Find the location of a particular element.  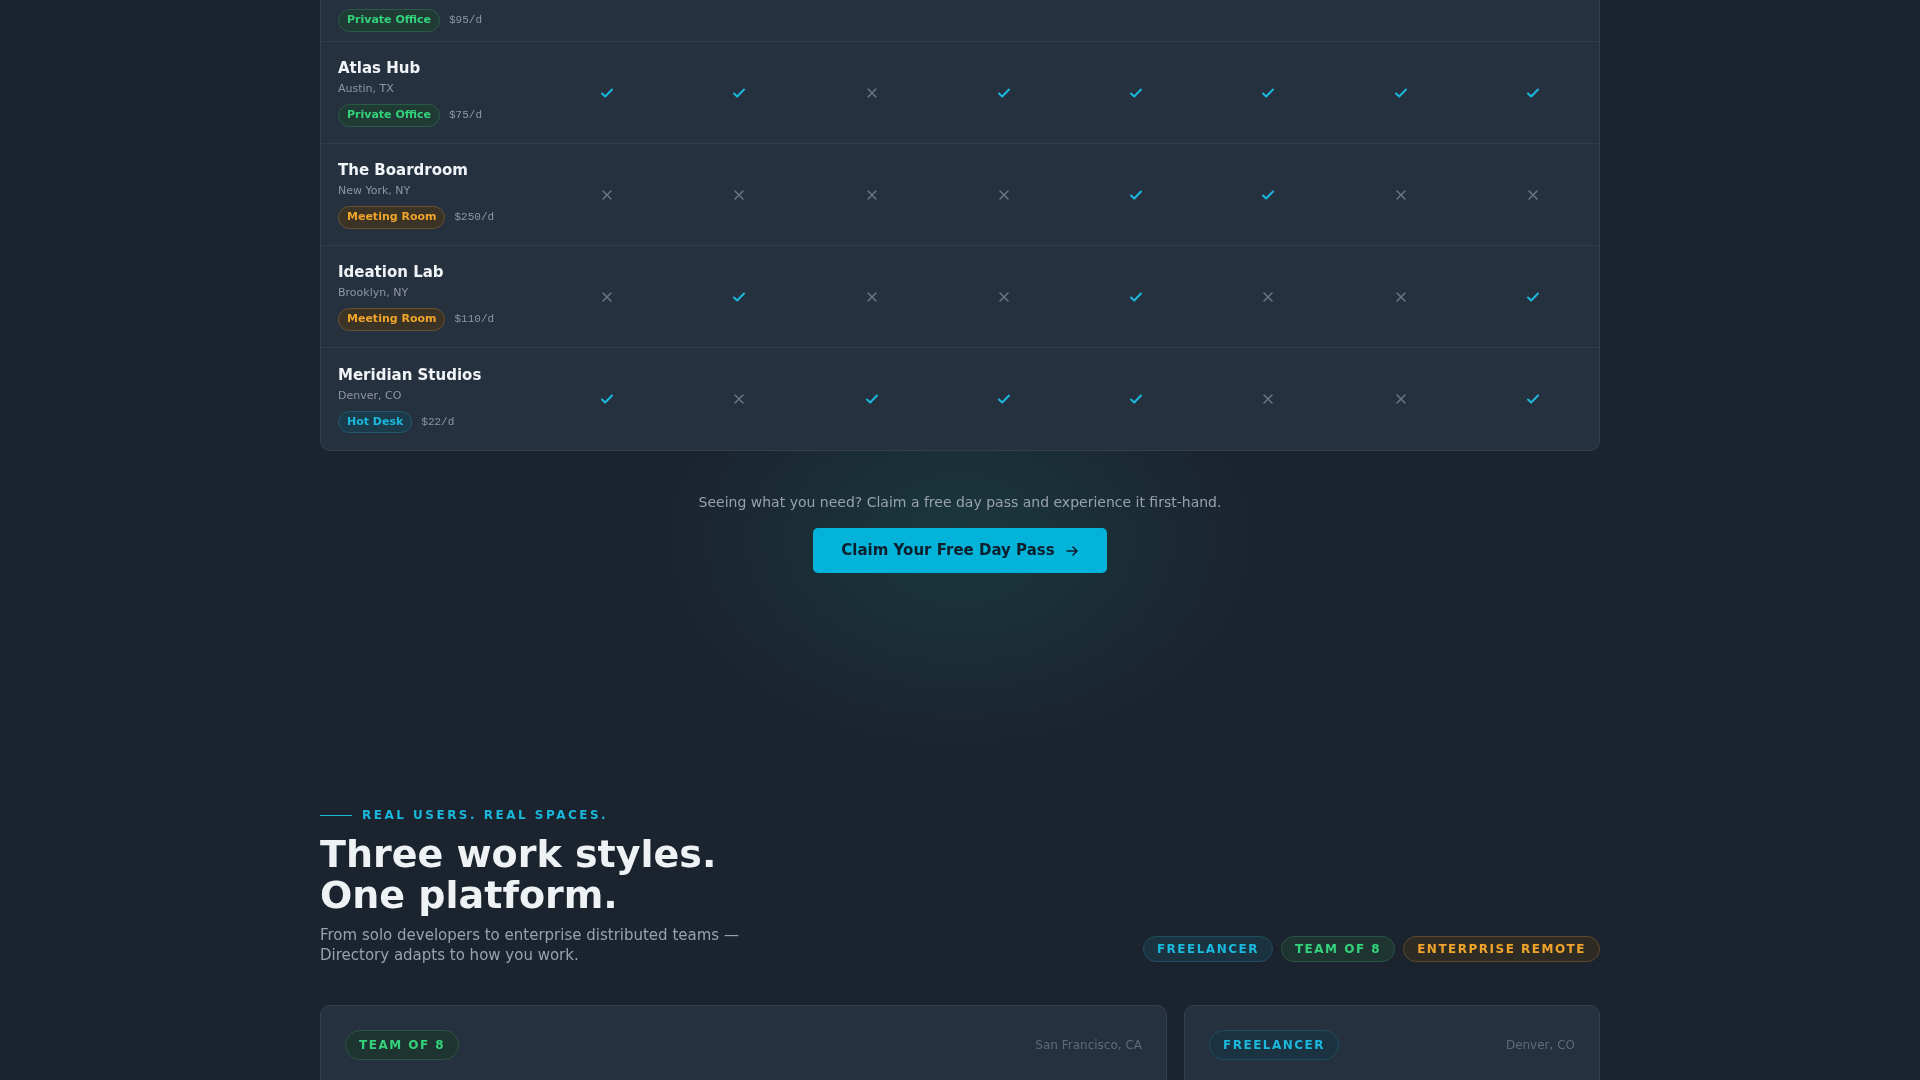

space-name: Ideation Lab is located at coordinates (391, 272).